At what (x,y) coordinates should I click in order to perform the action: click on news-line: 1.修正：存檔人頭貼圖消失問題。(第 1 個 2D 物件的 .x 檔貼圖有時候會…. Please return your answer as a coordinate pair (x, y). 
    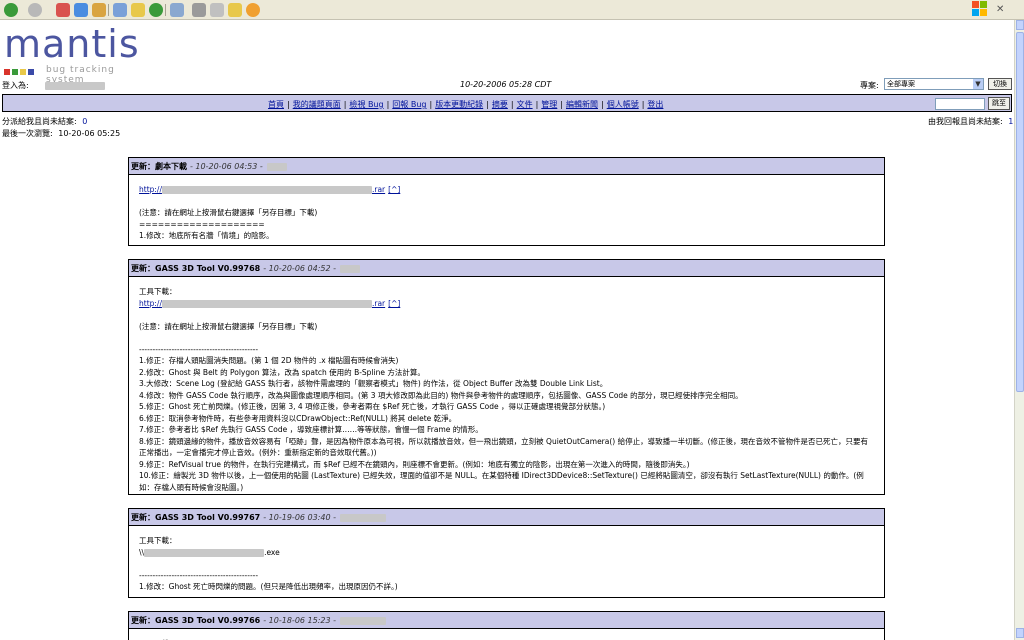
    Looking at the image, I should click on (269, 360).